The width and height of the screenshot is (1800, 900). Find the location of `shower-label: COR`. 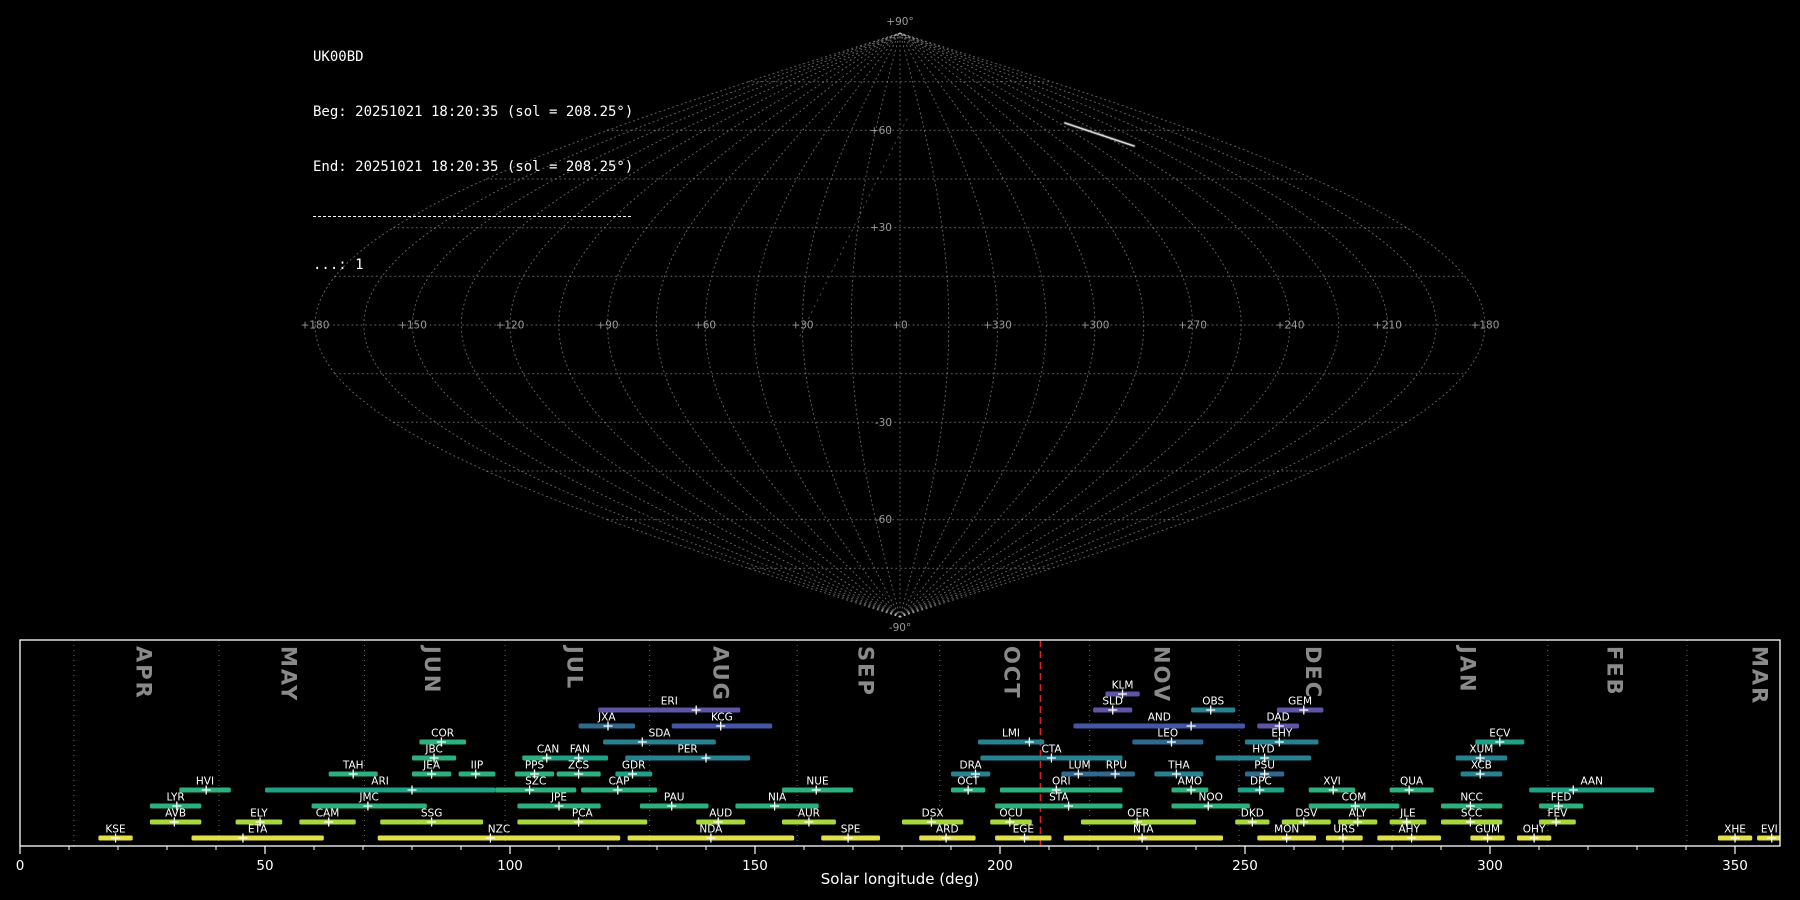

shower-label: COR is located at coordinates (442, 734).